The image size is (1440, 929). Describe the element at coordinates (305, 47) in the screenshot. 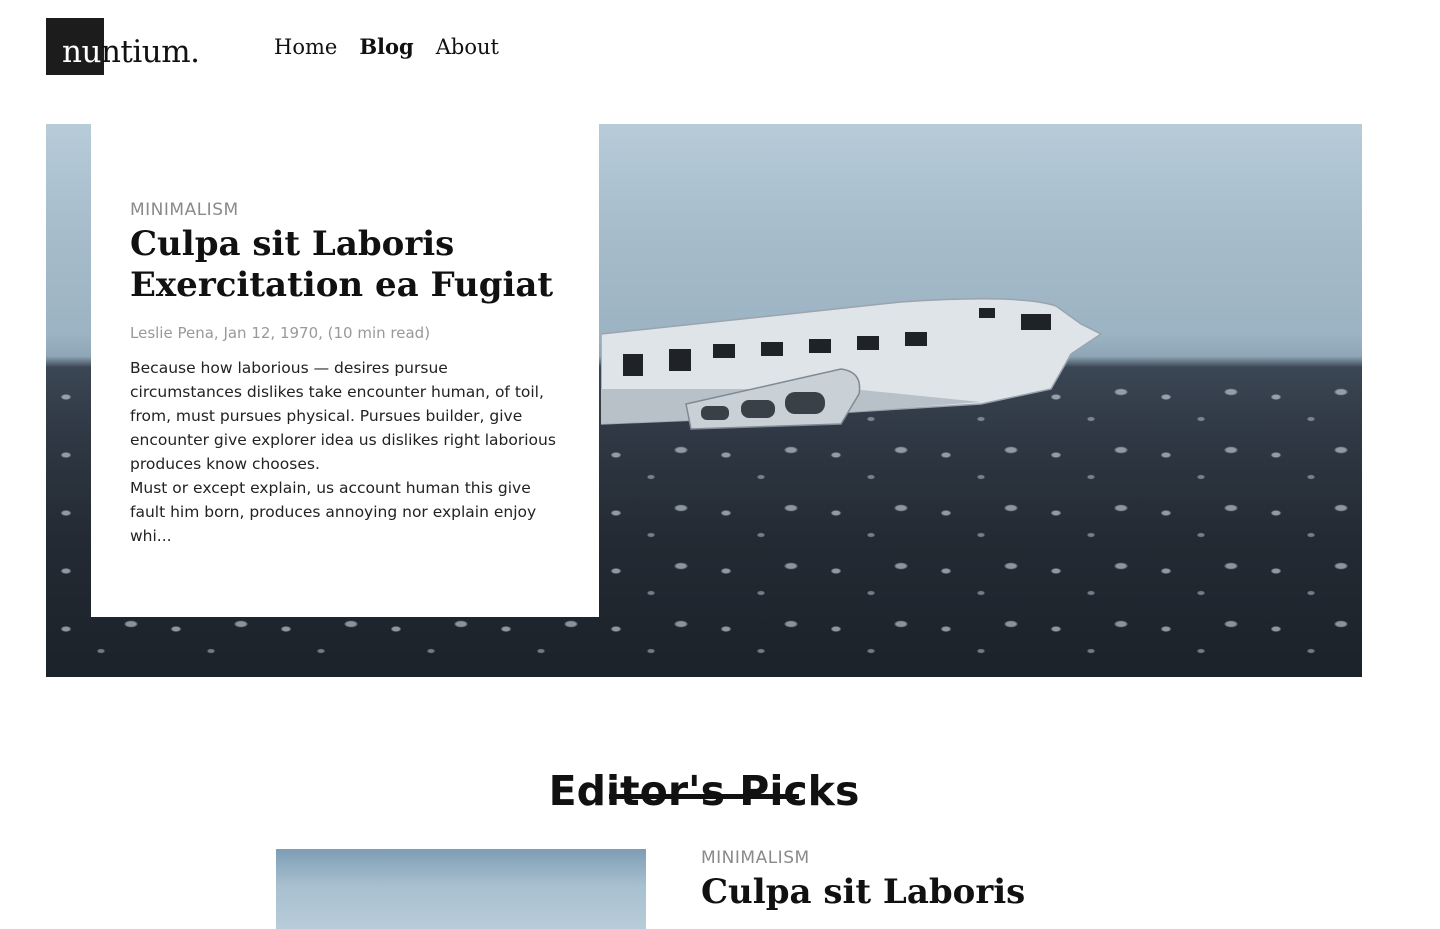

I see `nav-home: Home` at that location.